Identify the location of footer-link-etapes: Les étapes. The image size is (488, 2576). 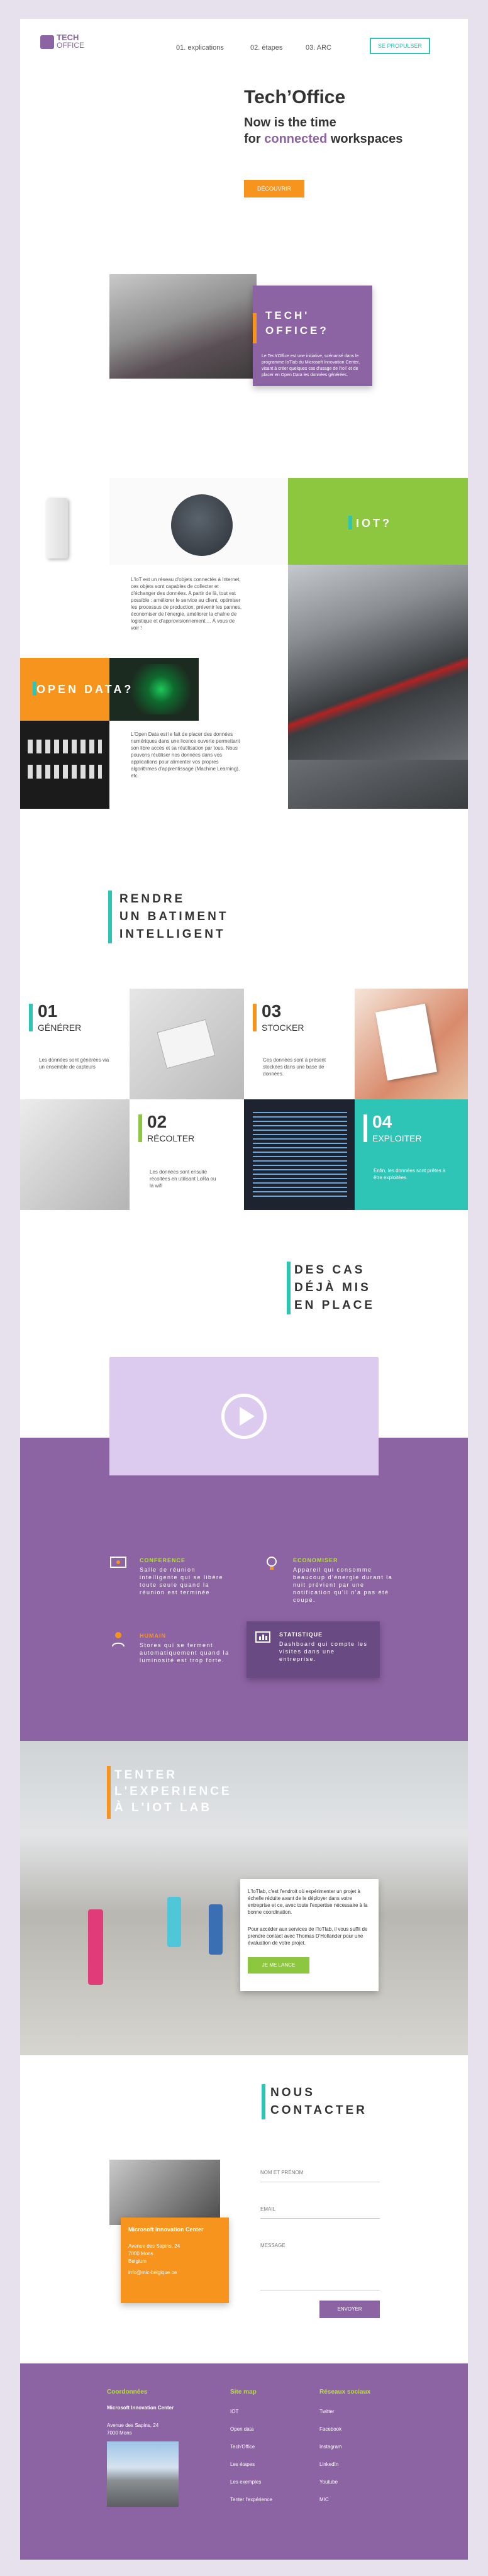
(242, 2464).